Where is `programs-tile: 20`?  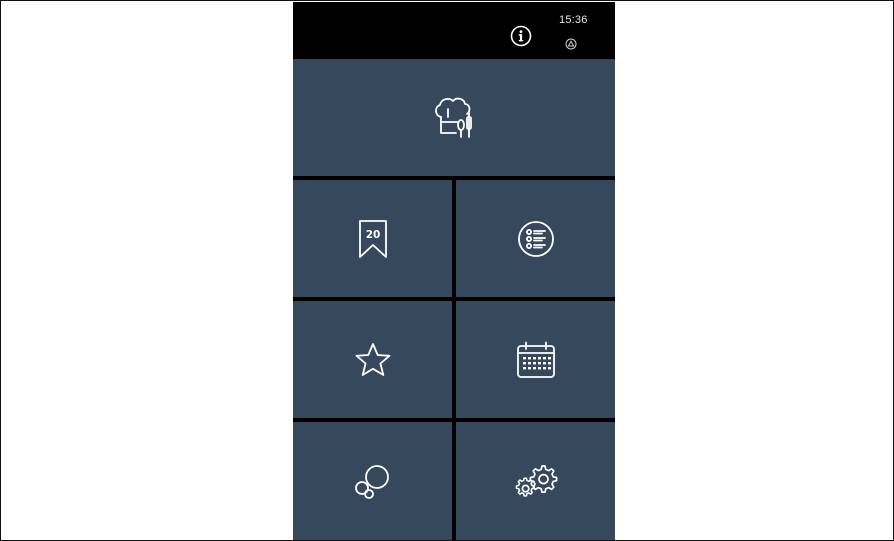 programs-tile: 20 is located at coordinates (372, 238).